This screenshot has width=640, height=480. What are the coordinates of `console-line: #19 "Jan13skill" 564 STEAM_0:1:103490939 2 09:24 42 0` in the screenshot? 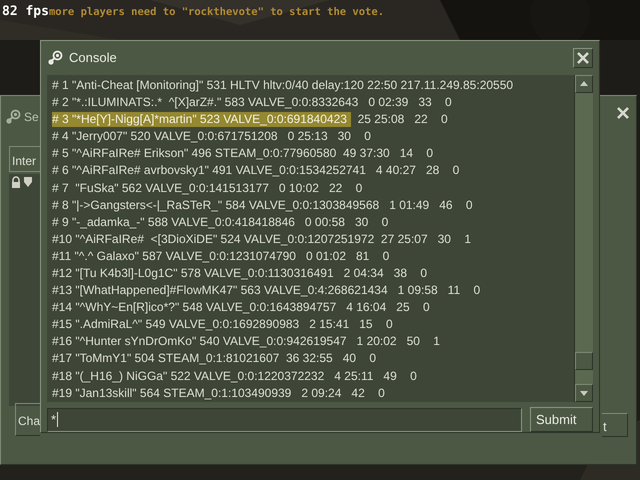 It's located at (218, 393).